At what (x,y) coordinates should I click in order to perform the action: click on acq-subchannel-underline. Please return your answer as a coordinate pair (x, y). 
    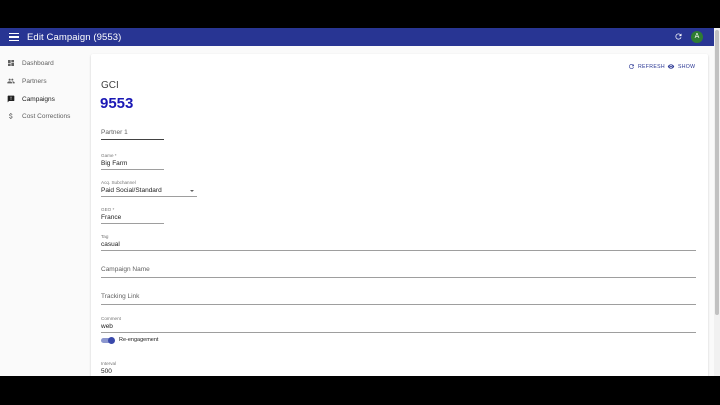
    Looking at the image, I should click on (149, 196).